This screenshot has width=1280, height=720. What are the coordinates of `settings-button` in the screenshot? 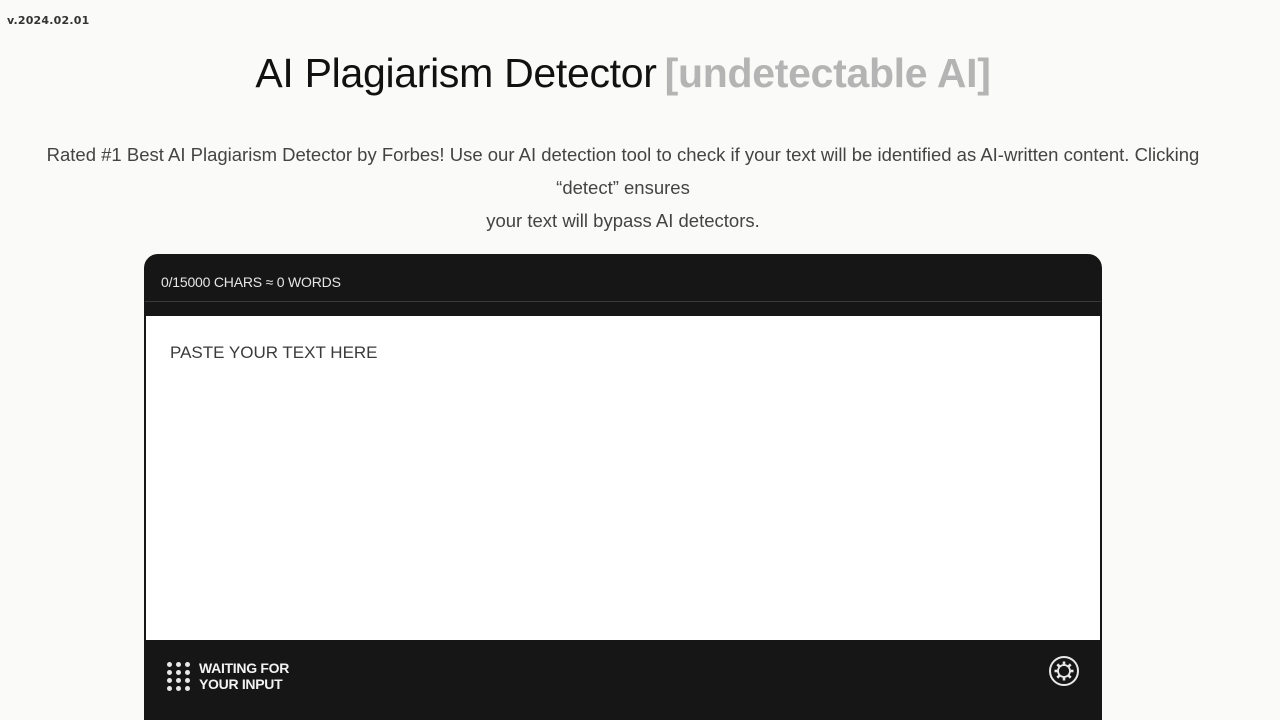 It's located at (1064, 671).